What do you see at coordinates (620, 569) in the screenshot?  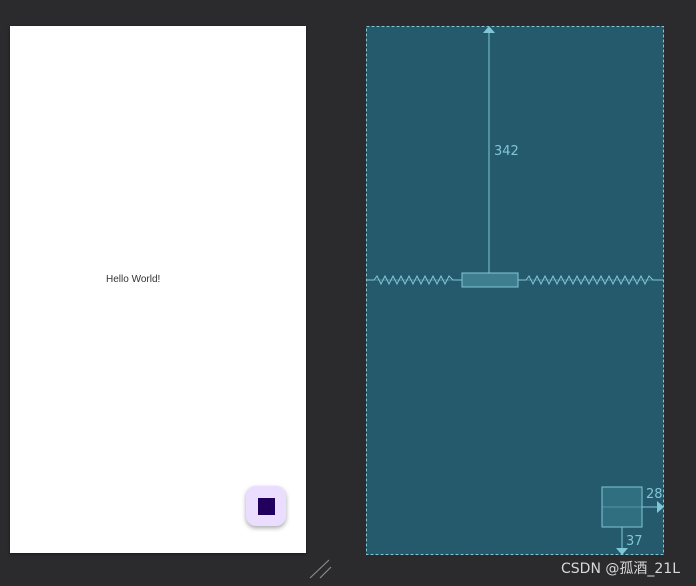 I see `watermark: CSDN @孤酒_21L` at bounding box center [620, 569].